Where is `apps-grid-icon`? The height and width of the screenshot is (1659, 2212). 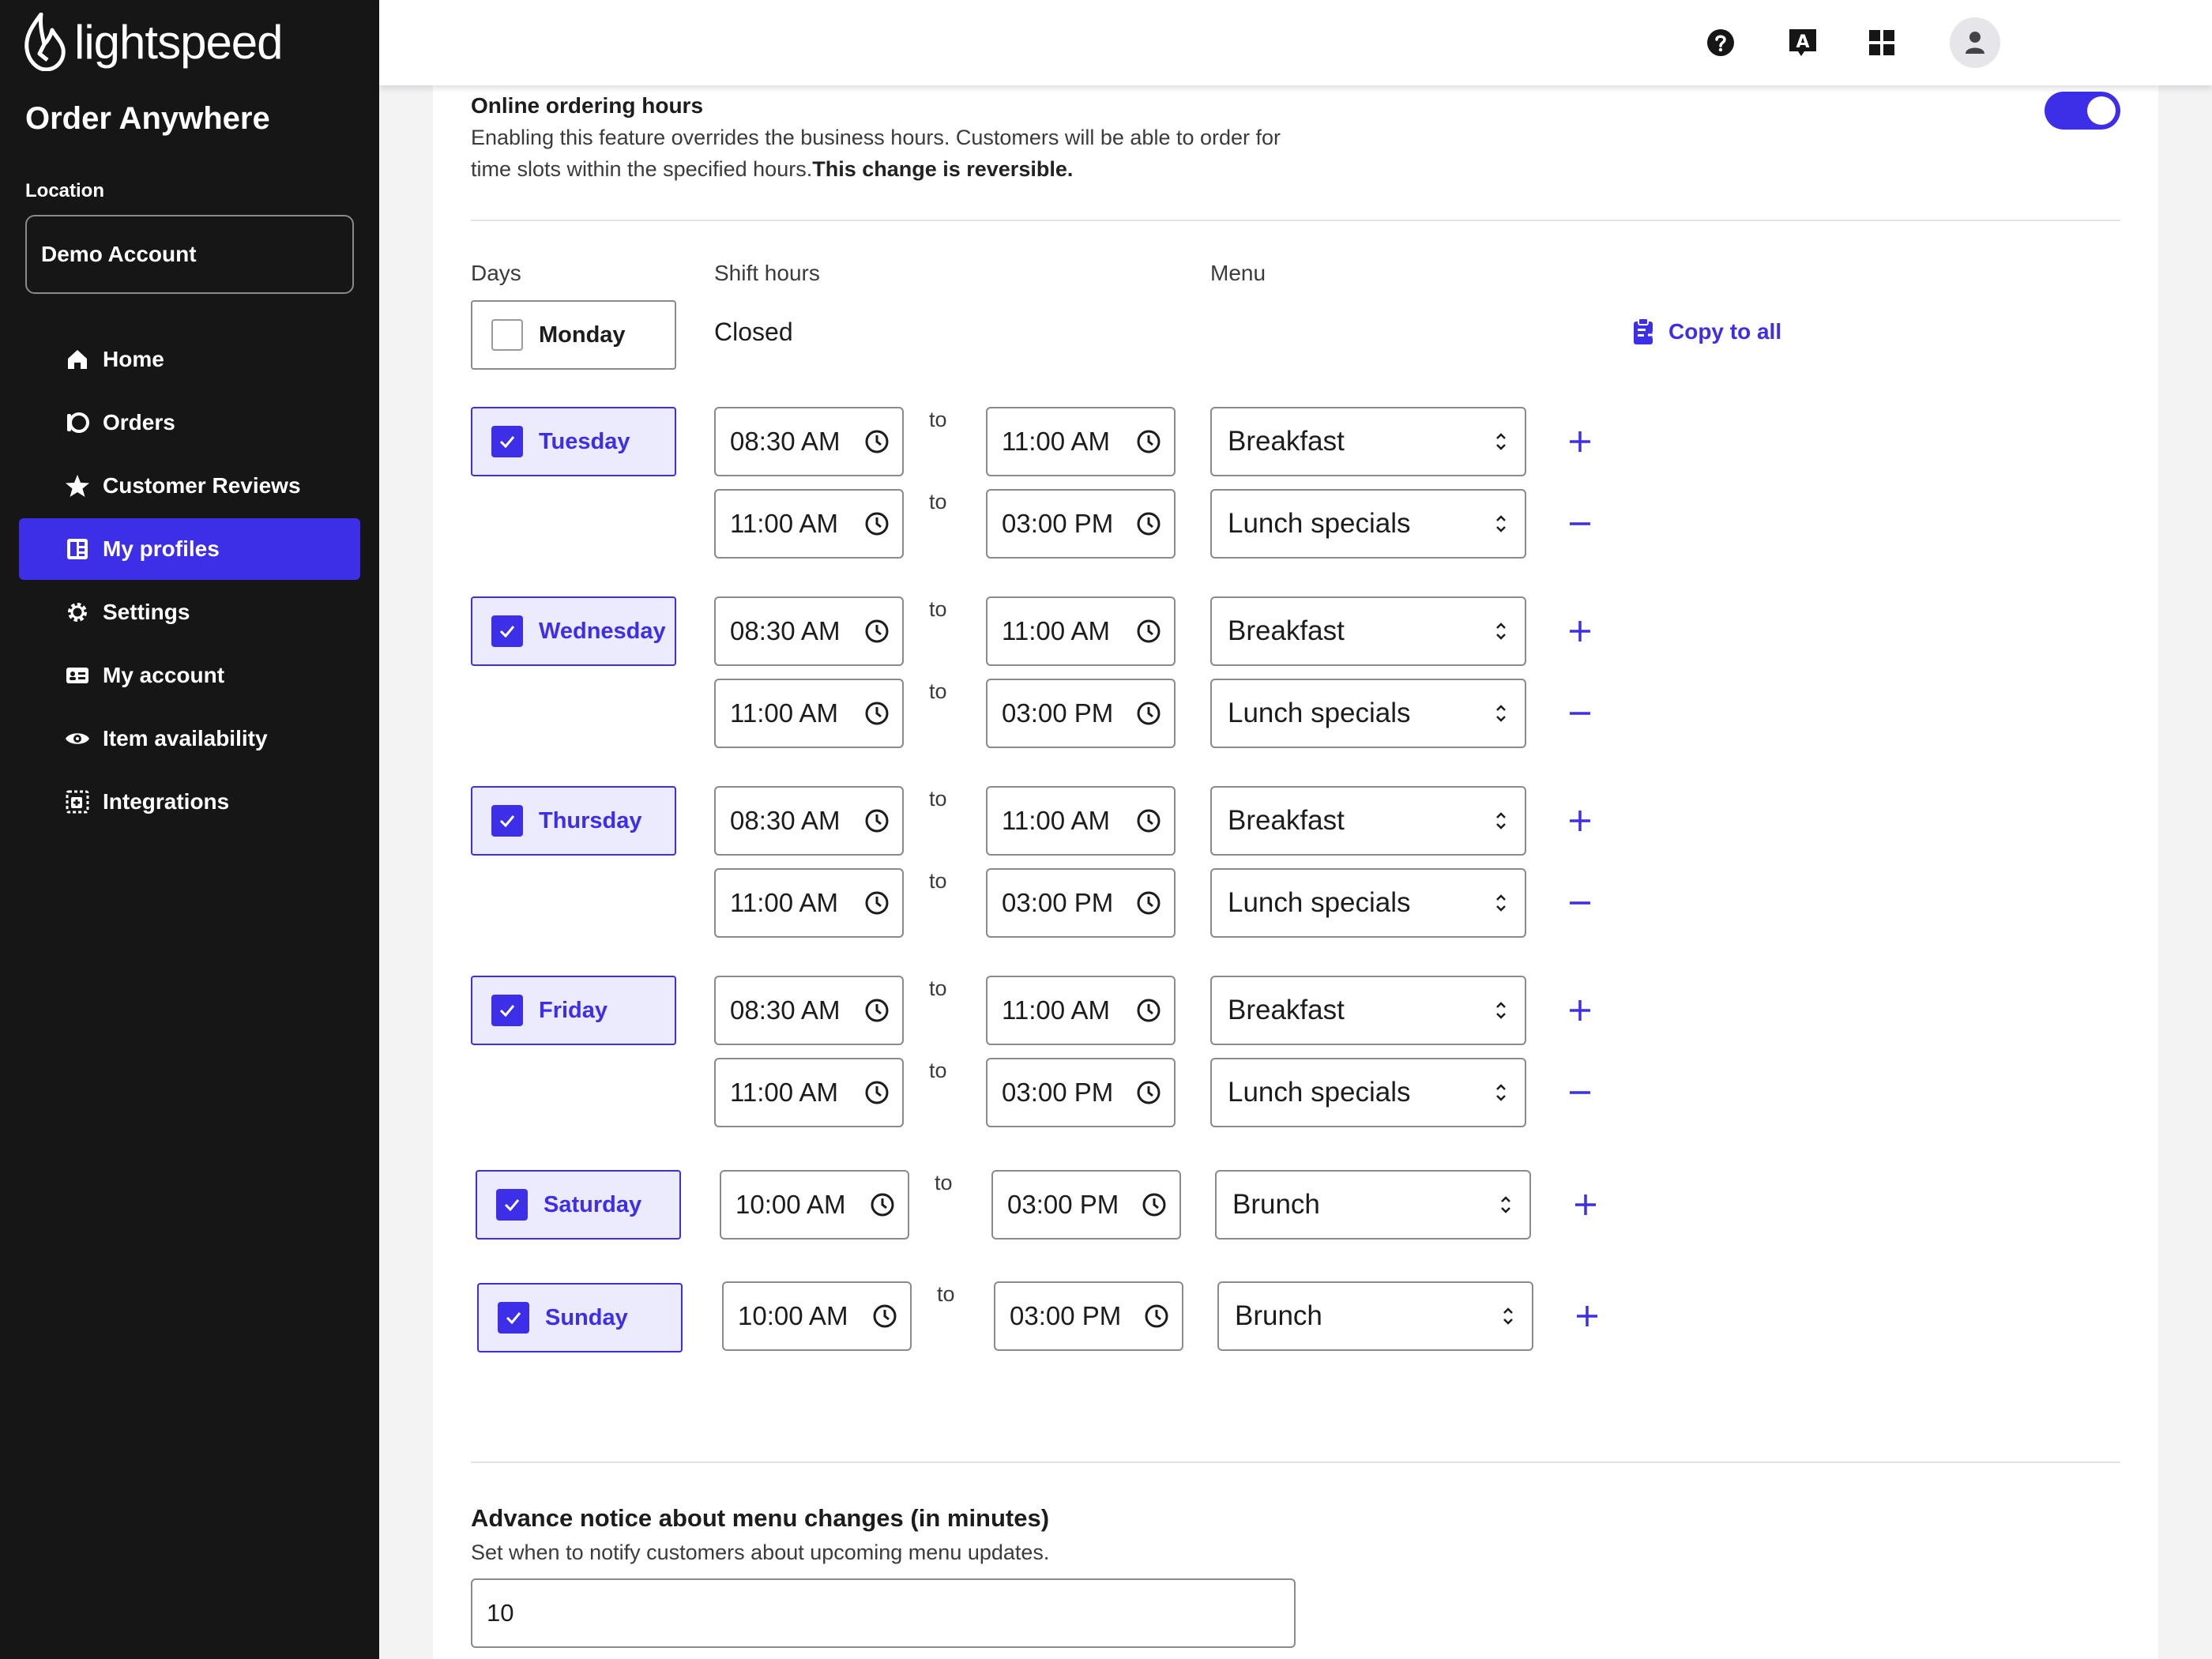 apps-grid-icon is located at coordinates (1882, 43).